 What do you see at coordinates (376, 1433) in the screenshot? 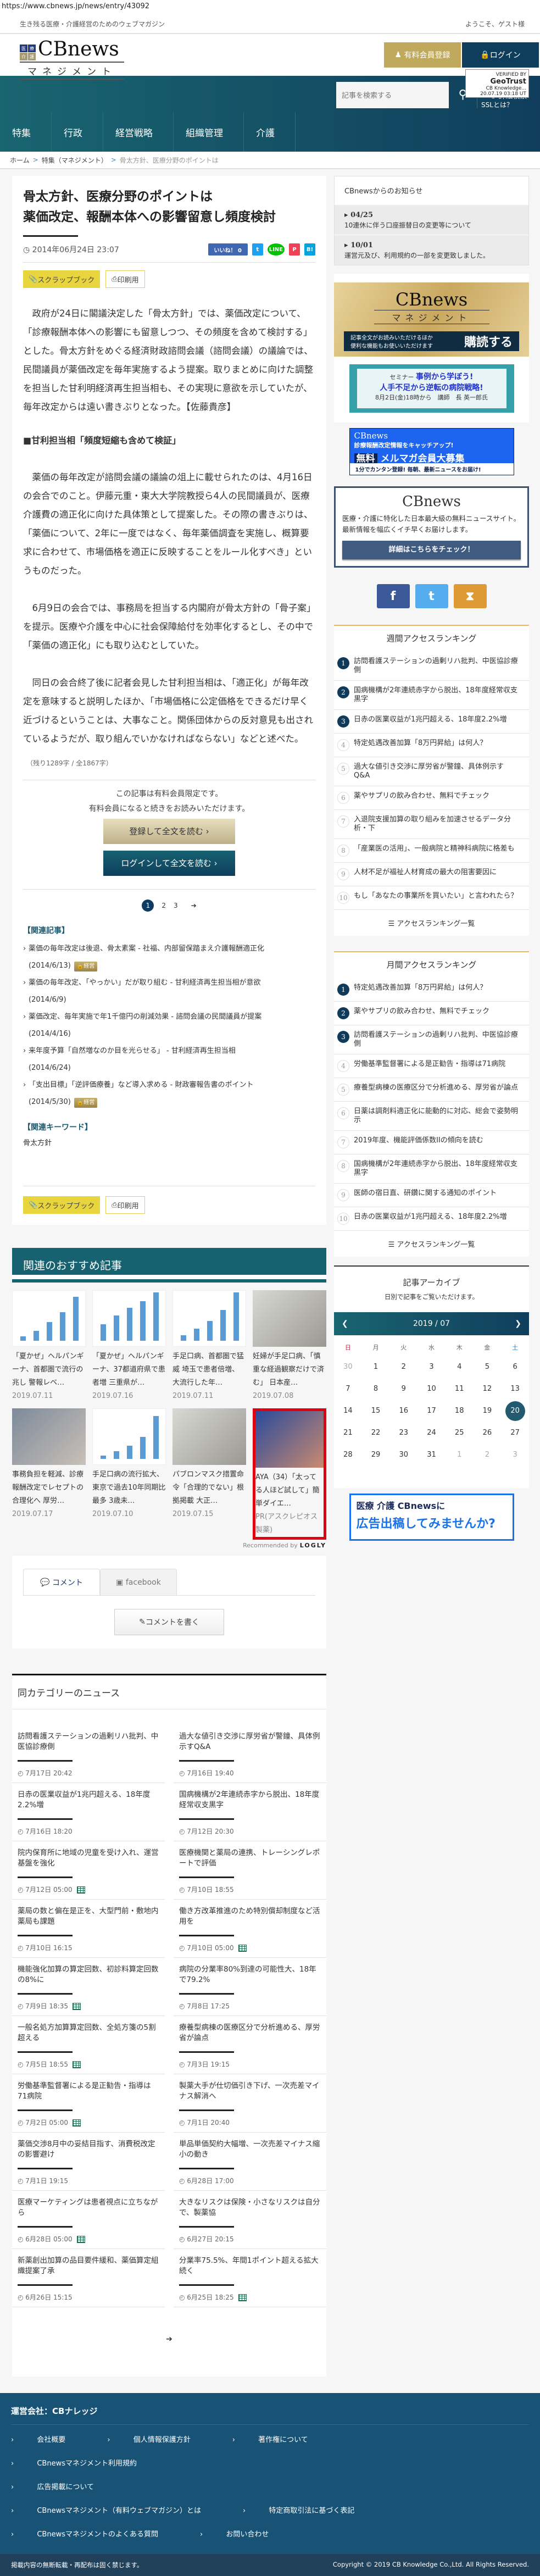
I see `calendar-day: 22` at bounding box center [376, 1433].